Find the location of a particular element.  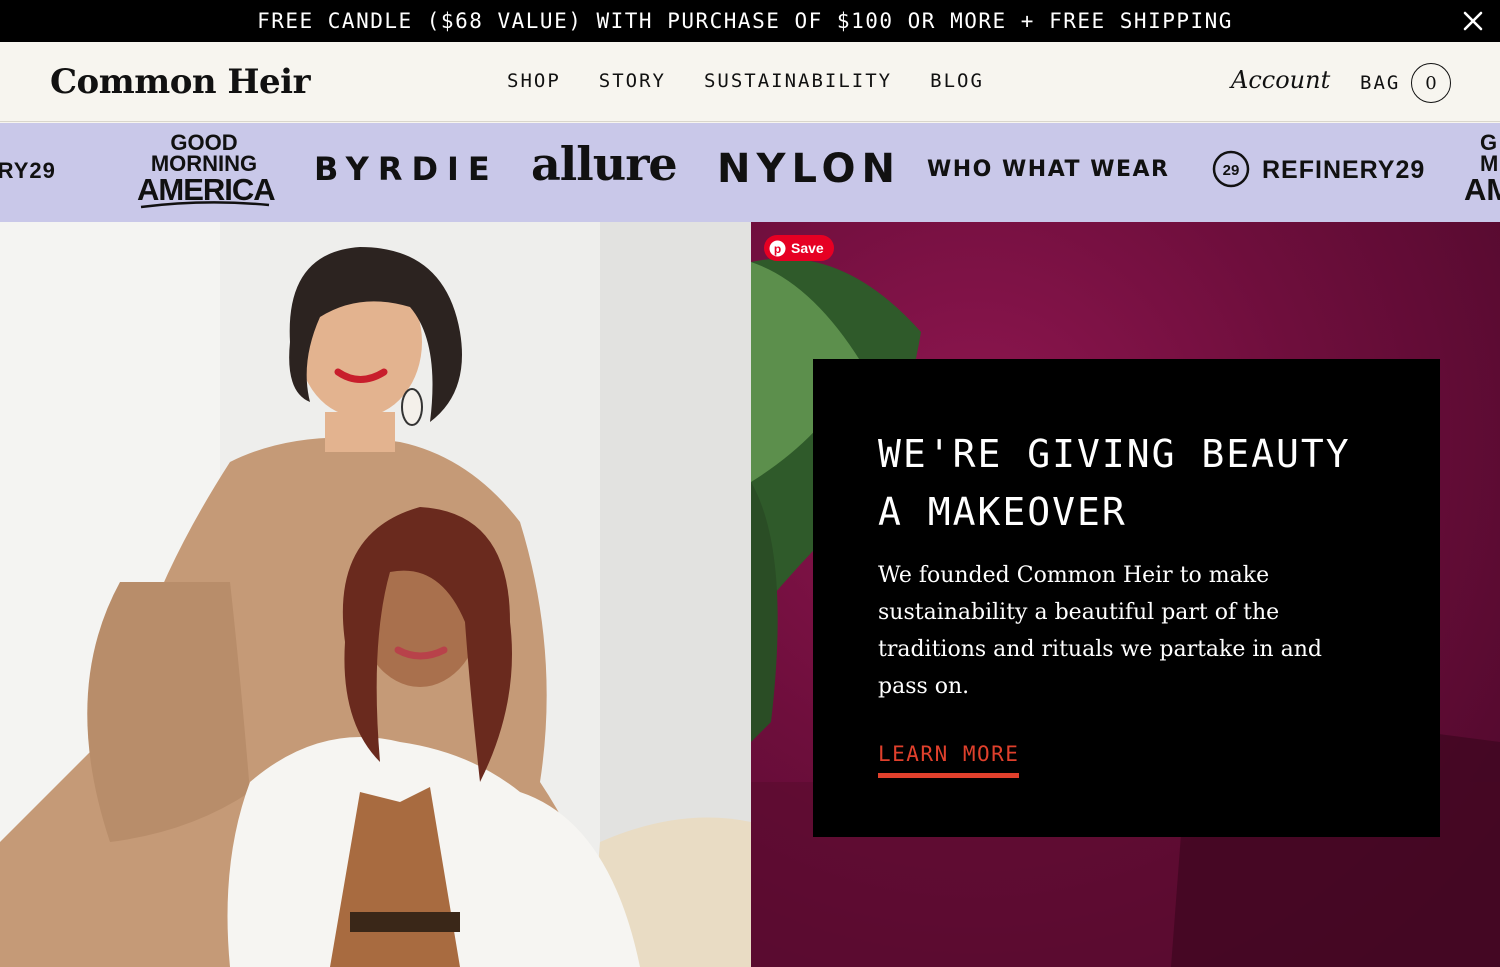

refinery29-circle-icon: 29 is located at coordinates (1231, 169).